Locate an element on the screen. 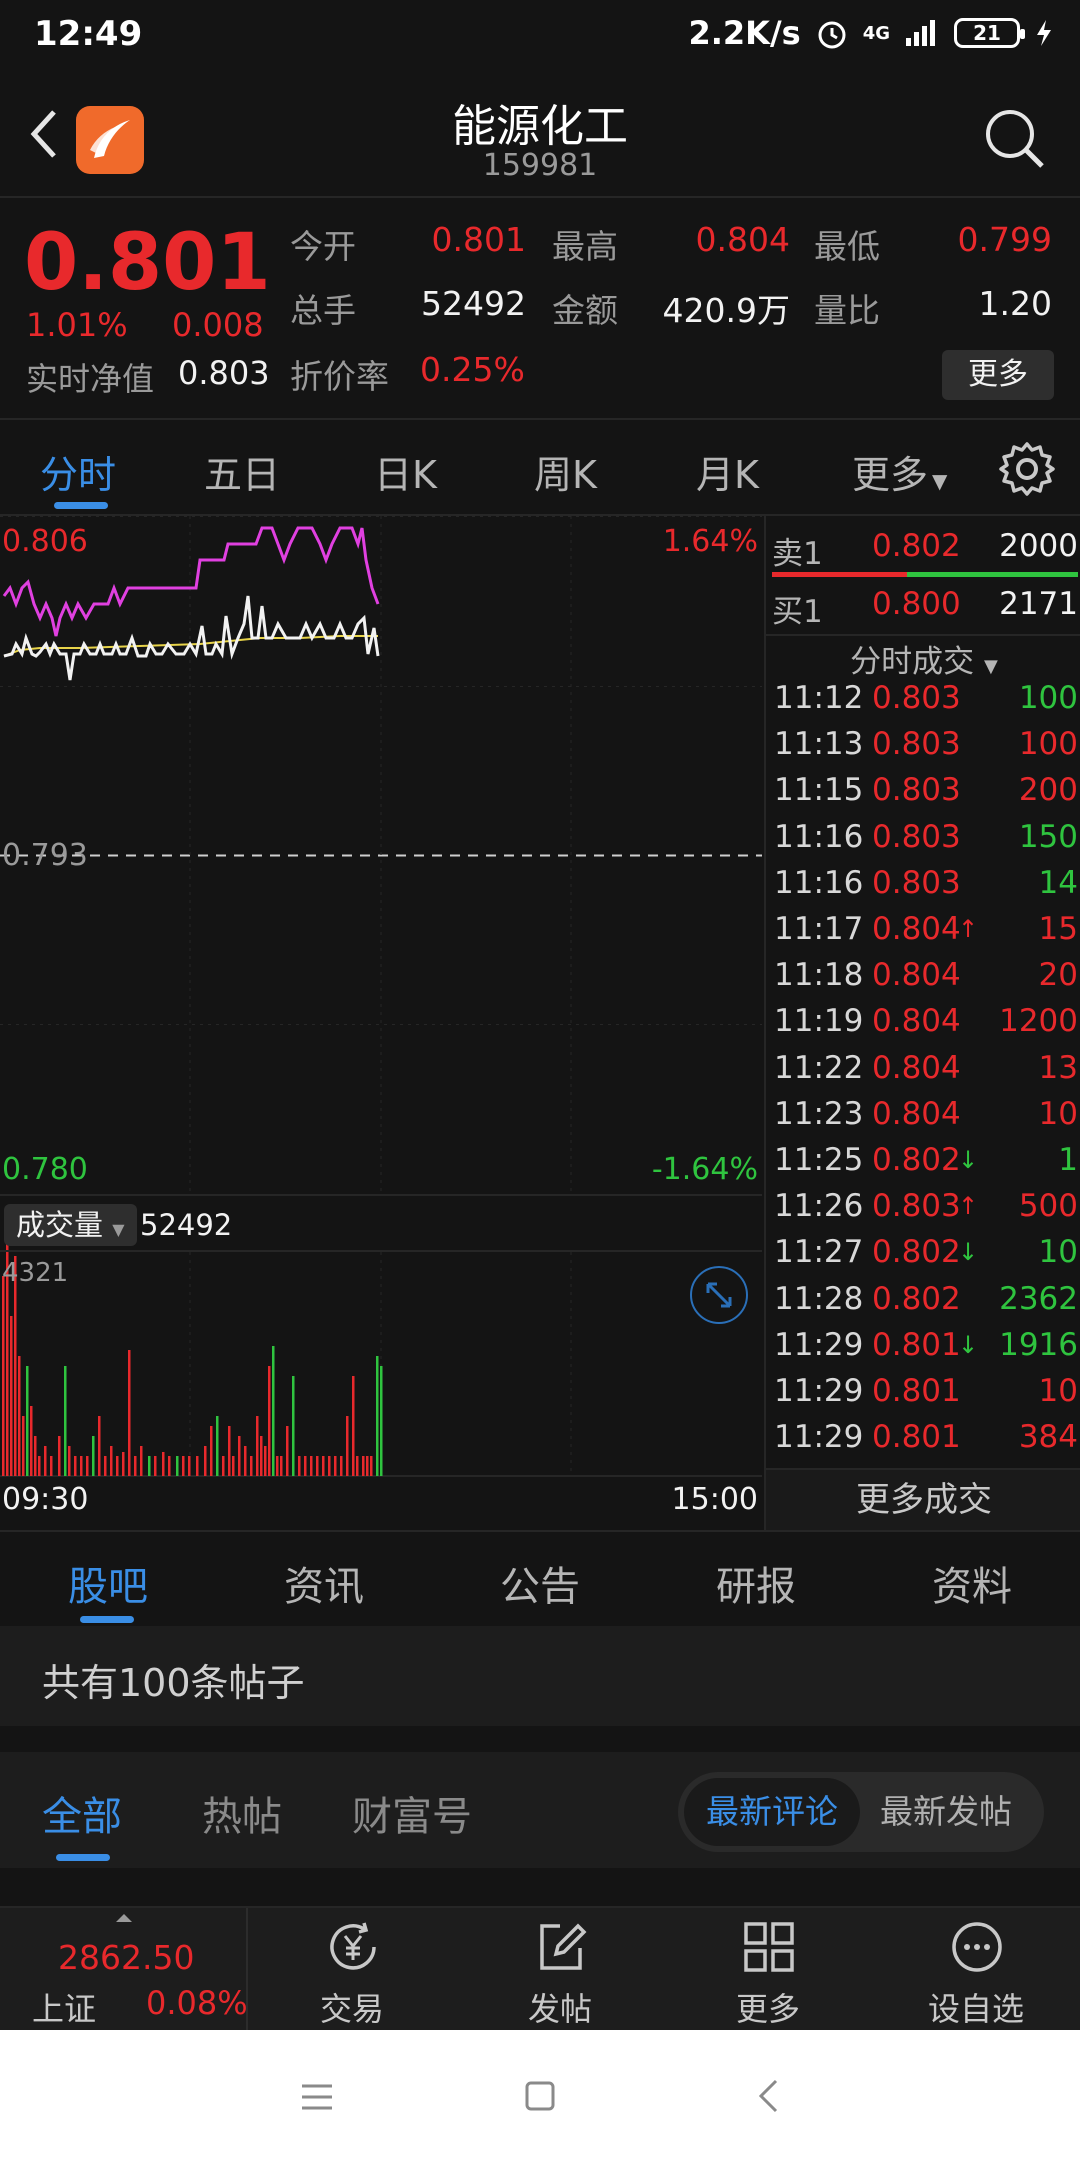 The image size is (1080, 2160). network-speed: 2.2K/s is located at coordinates (744, 33).